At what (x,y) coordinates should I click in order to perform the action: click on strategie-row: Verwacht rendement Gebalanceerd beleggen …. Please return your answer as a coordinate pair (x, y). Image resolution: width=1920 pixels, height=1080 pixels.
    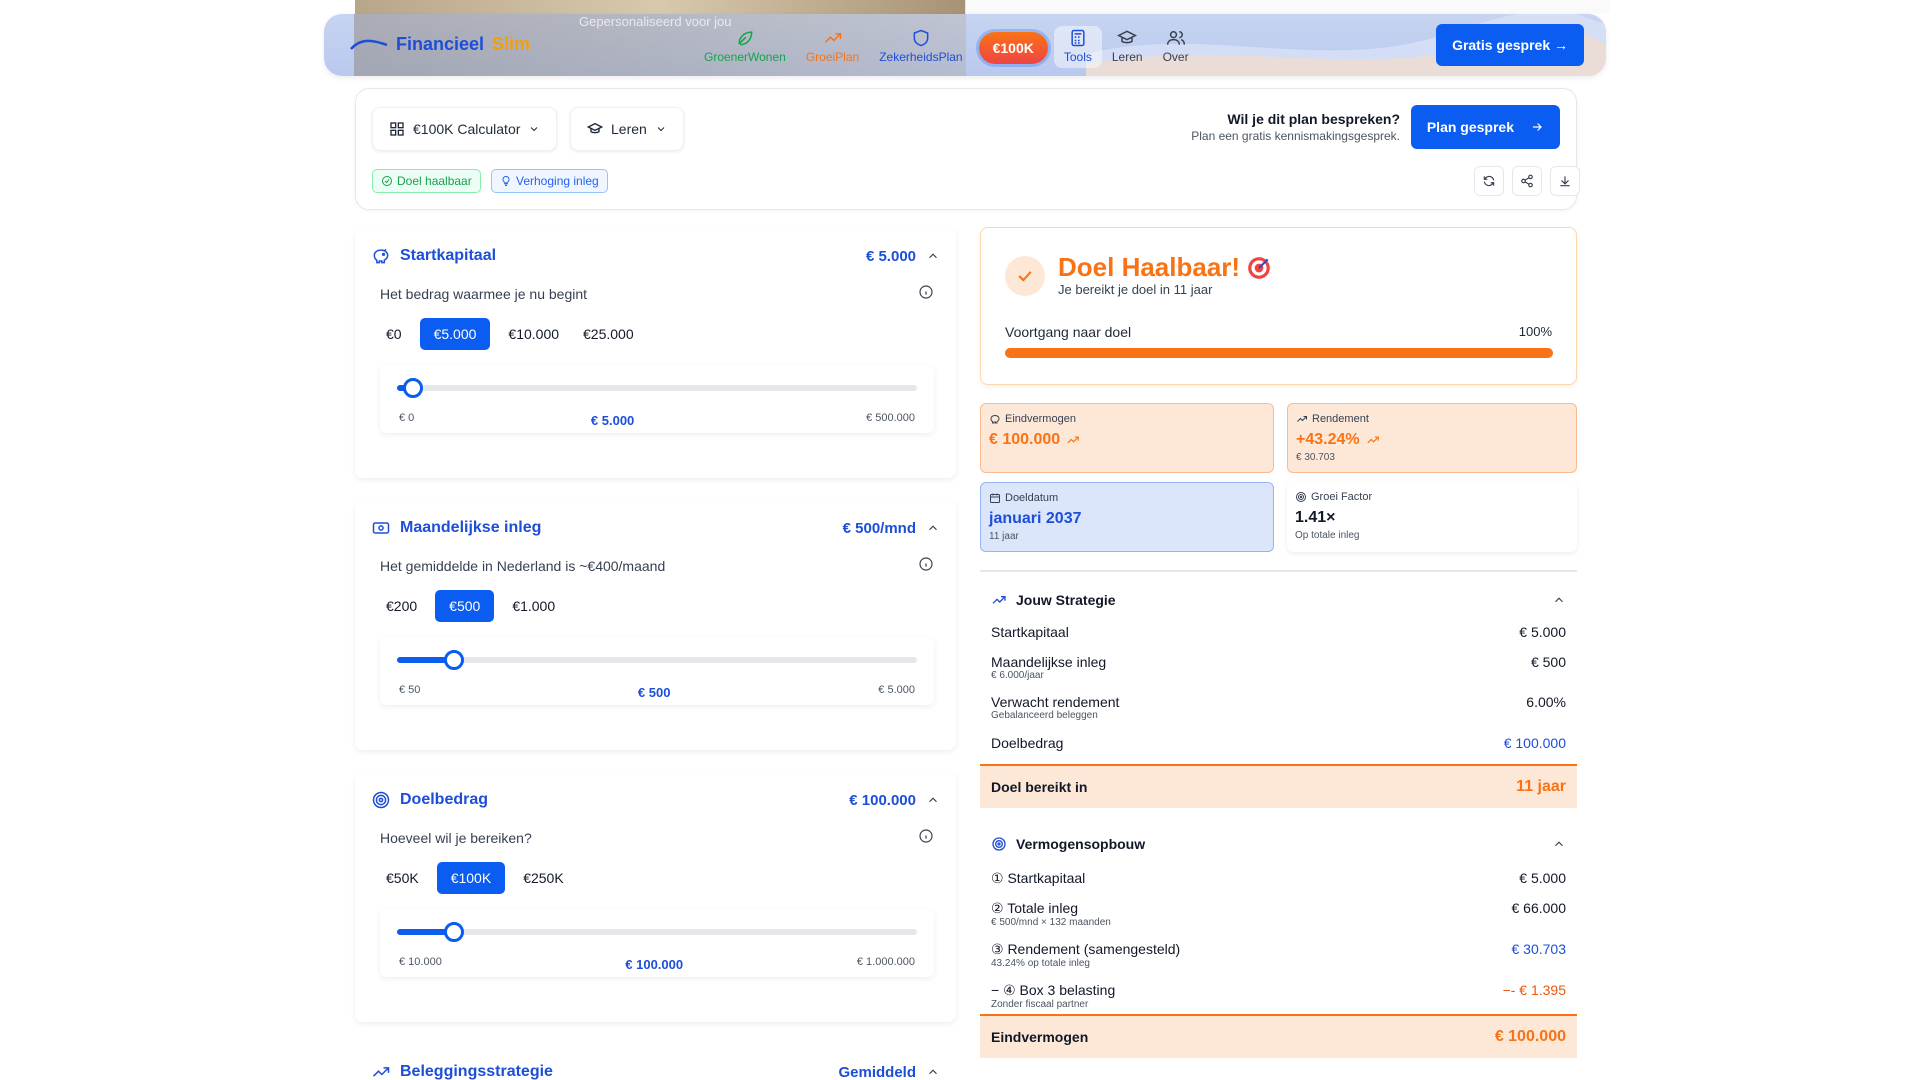
    Looking at the image, I should click on (1278, 707).